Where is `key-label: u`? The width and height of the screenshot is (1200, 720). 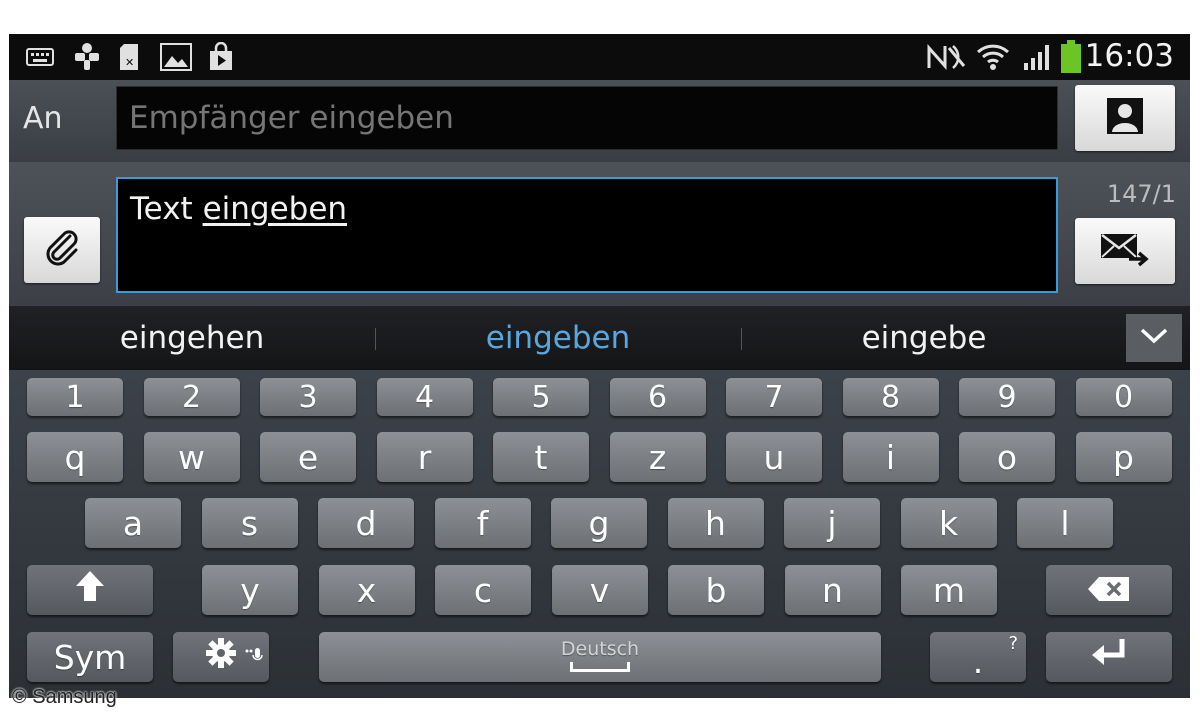
key-label: u is located at coordinates (774, 457).